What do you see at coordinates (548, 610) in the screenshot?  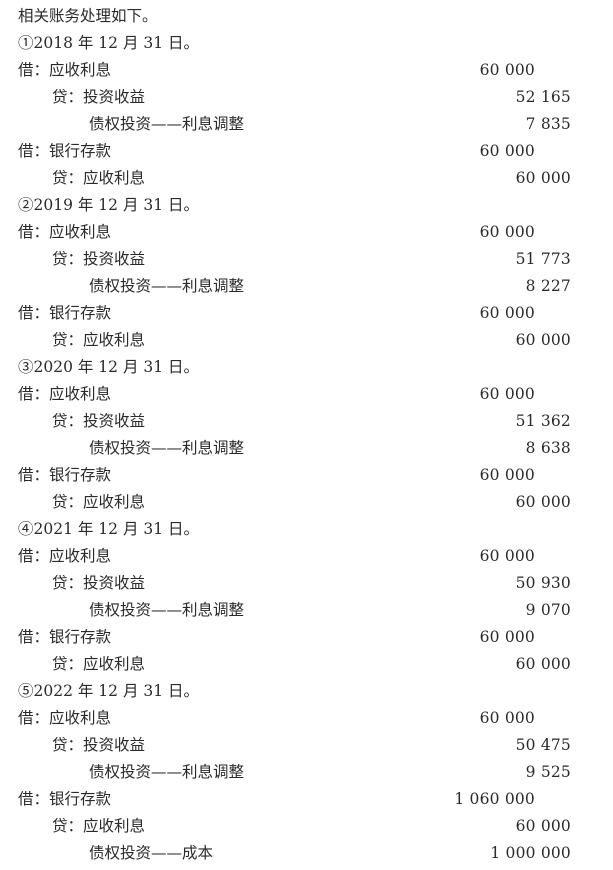 I see `credit-amount: 9 070` at bounding box center [548, 610].